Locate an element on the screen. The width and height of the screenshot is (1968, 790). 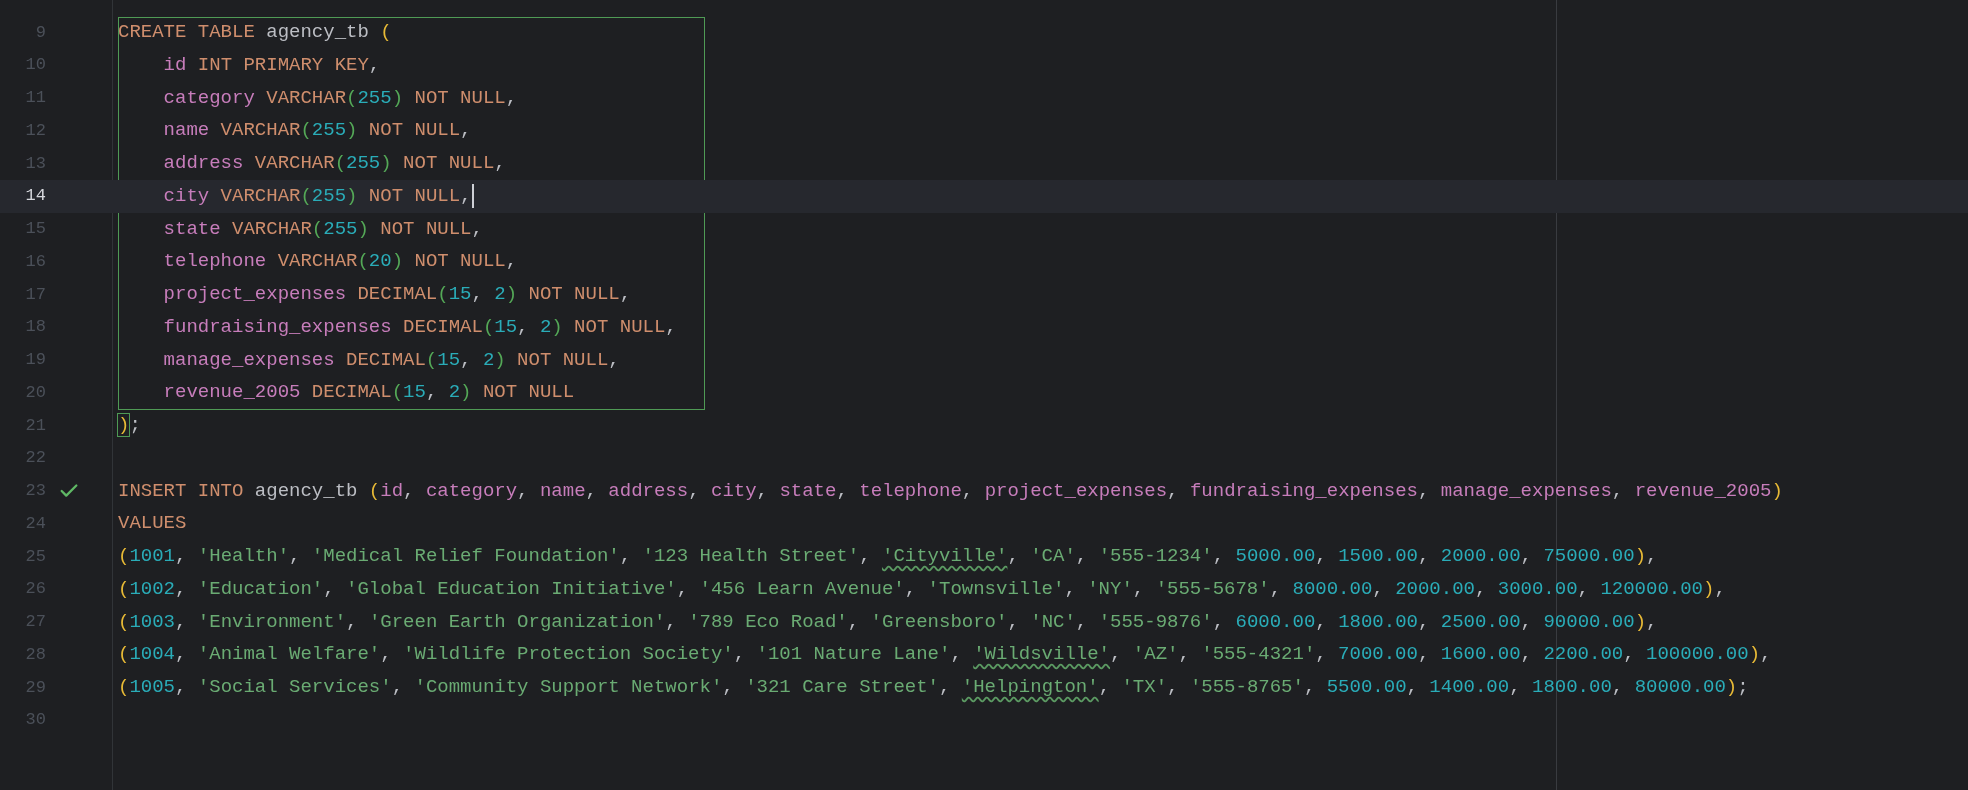
code-line: fundraising_expenses DECIMAL(15, 2) NOT NULL, is located at coordinates (419, 327).